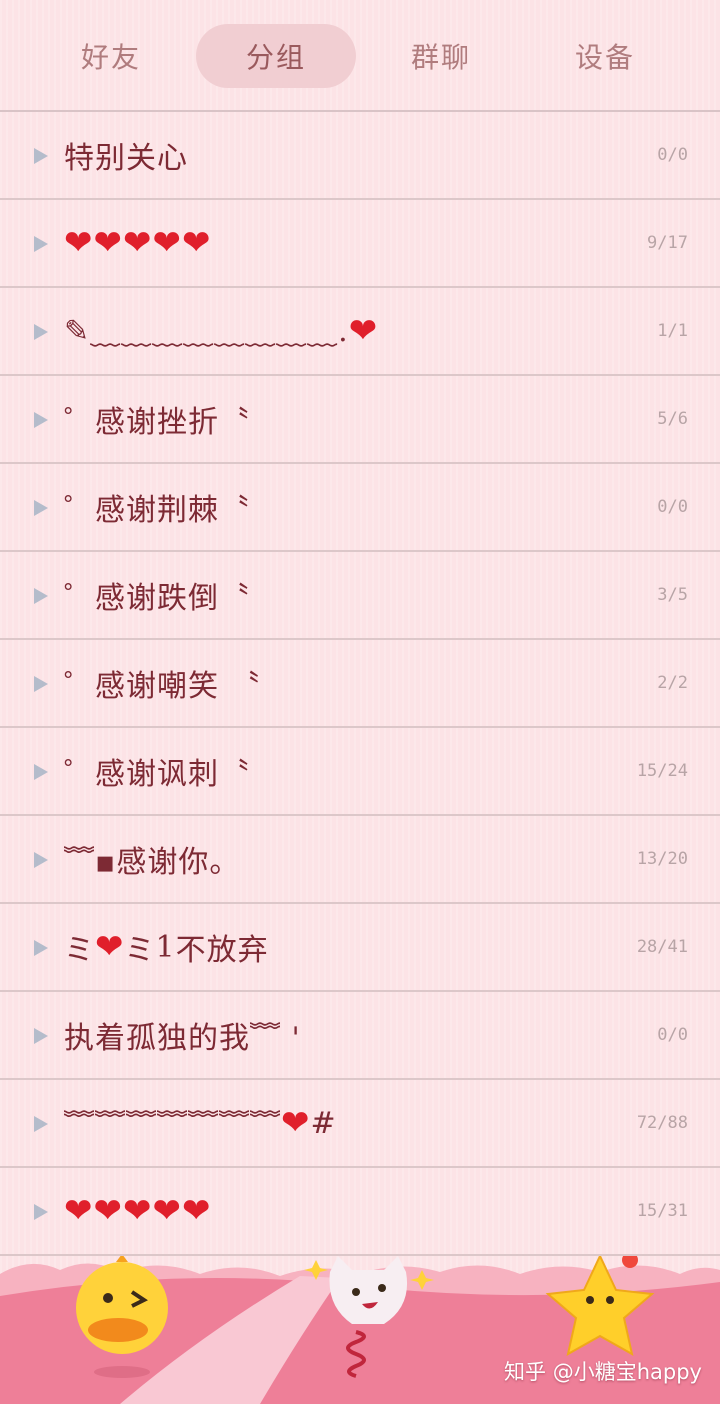 The height and width of the screenshot is (1404, 720). I want to click on tab-group-chats: 群聊, so click(441, 56).